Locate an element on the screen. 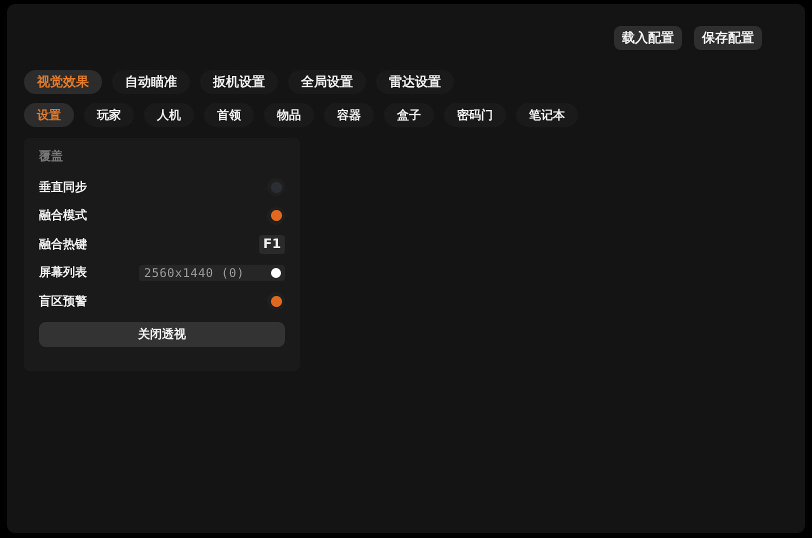 The width and height of the screenshot is (812, 538). tab: 扳机设置 is located at coordinates (239, 82).